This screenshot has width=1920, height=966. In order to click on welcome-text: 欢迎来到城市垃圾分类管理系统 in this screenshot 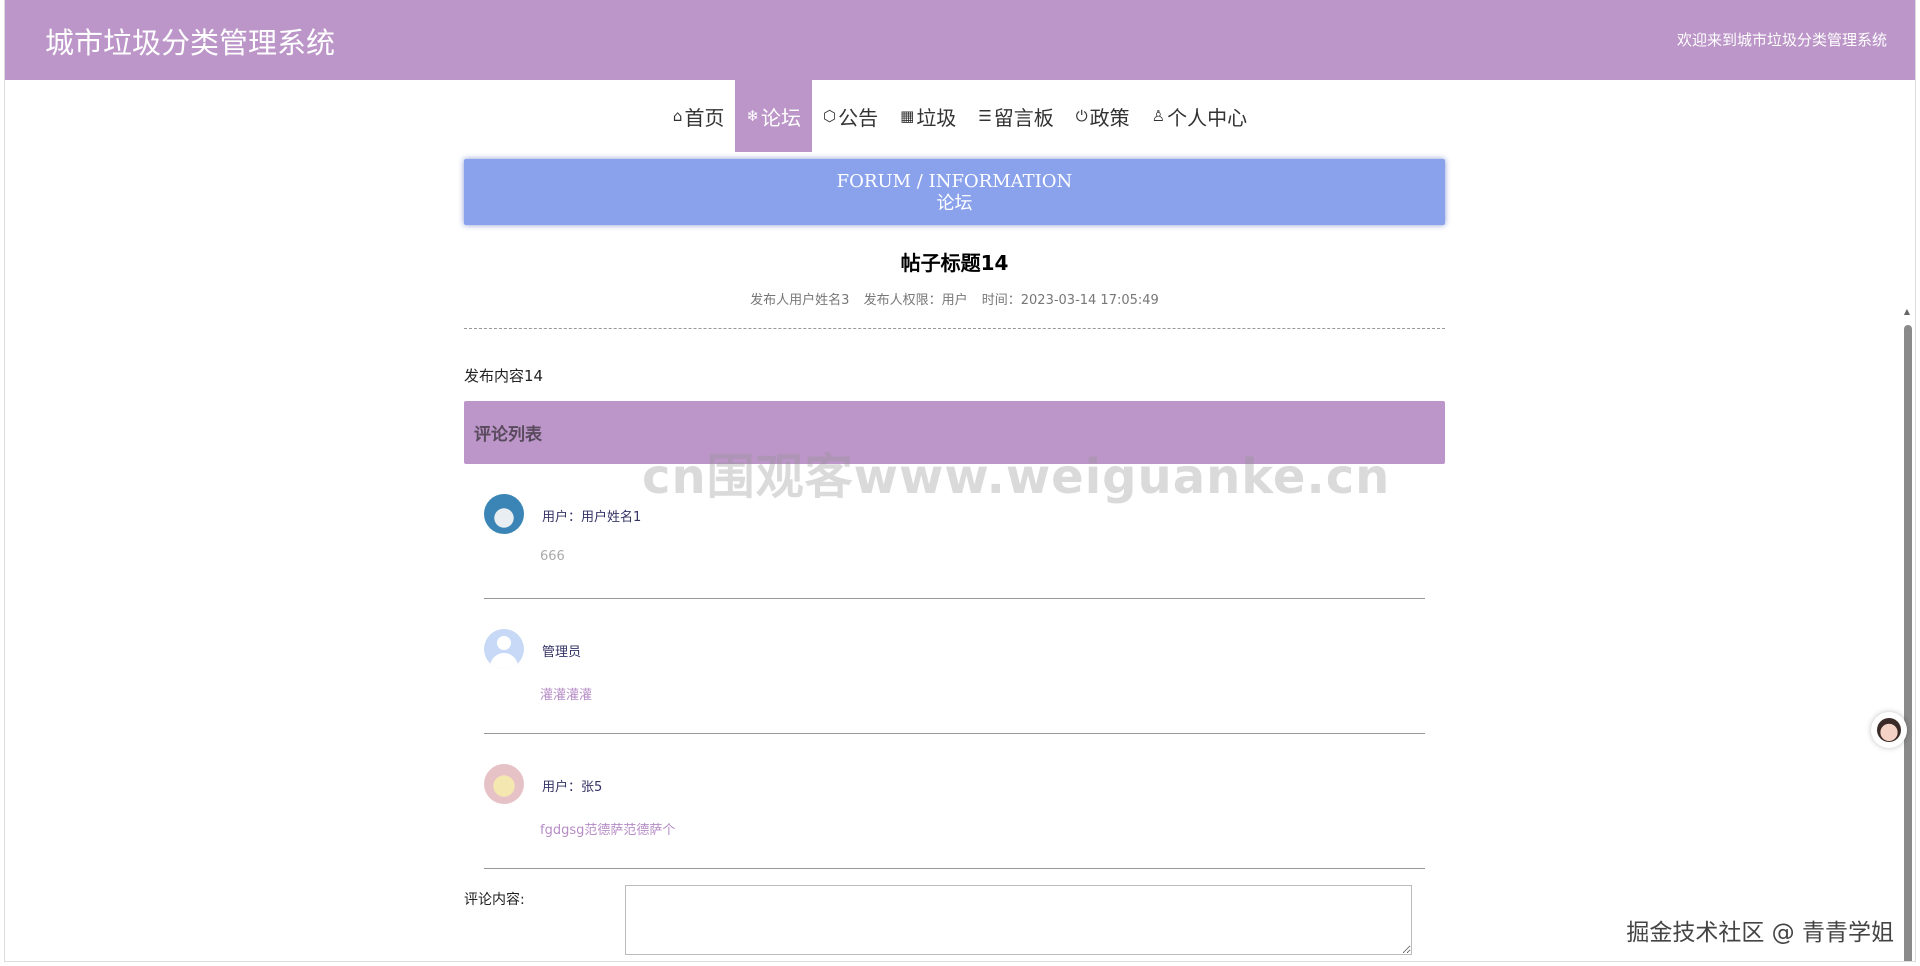, I will do `click(1781, 40)`.